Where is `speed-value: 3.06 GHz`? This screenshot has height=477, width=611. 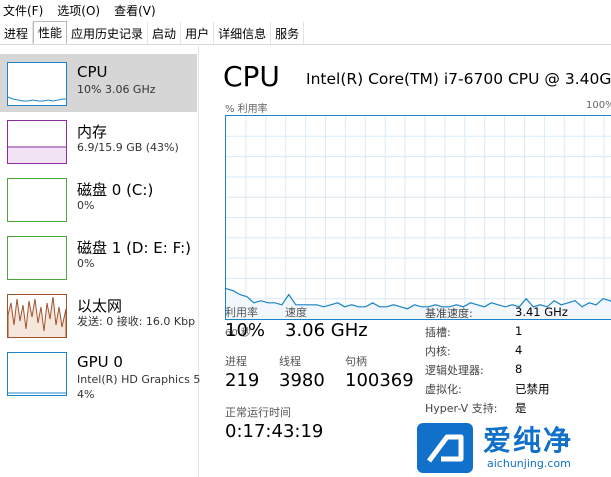
speed-value: 3.06 GHz is located at coordinates (326, 330).